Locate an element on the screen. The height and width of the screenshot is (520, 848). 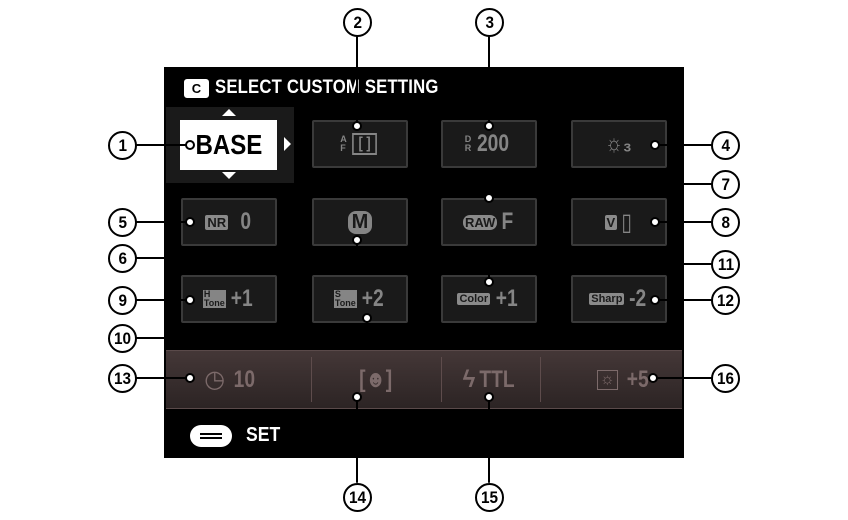
callout-4: 4 is located at coordinates (725, 145).